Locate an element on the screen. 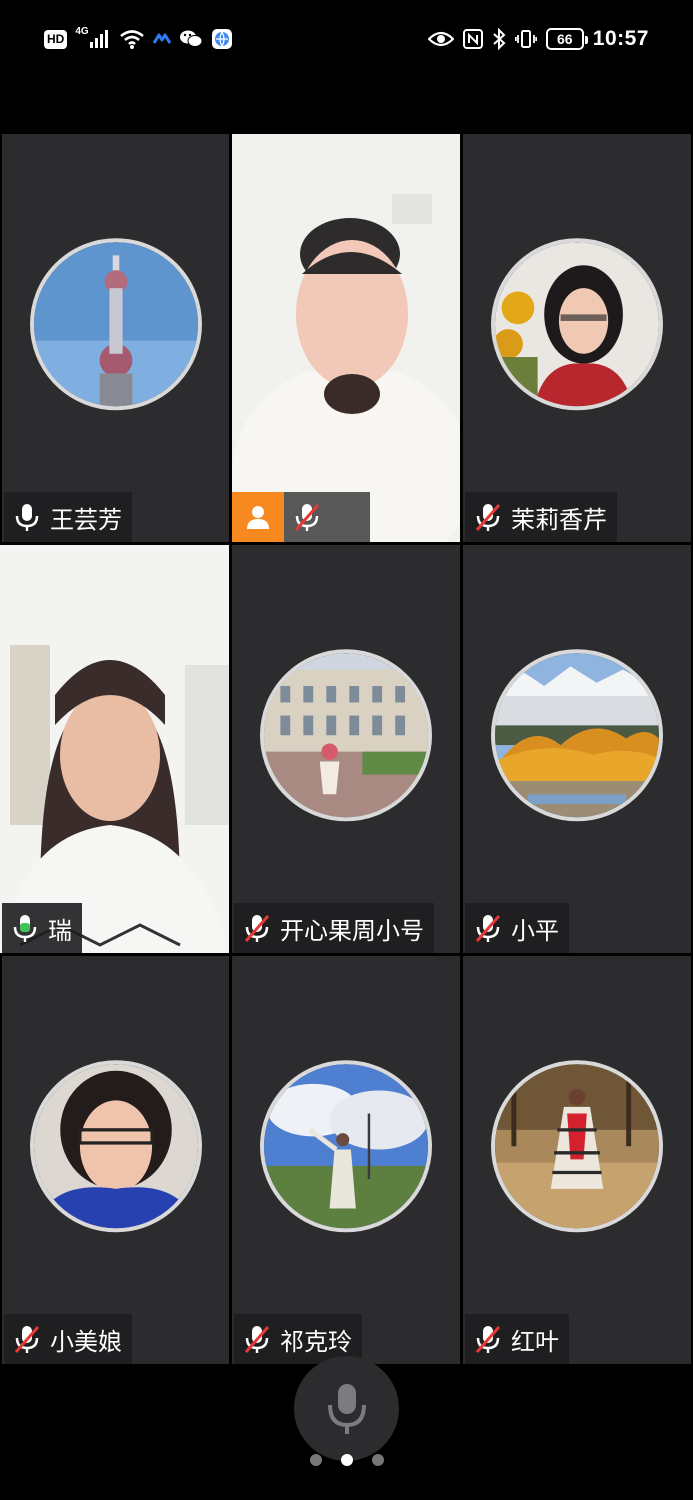  participant-name: 红叶 is located at coordinates (535, 1341).